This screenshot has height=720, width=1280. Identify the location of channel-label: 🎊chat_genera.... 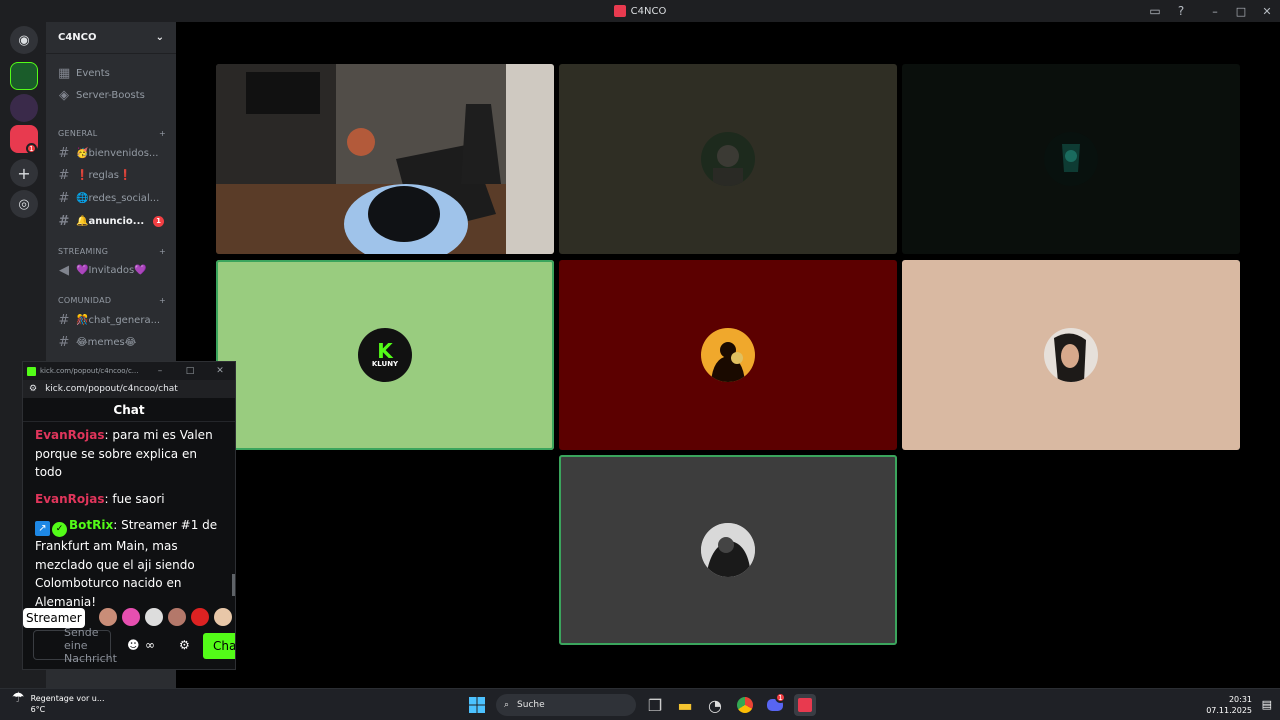
(118, 320).